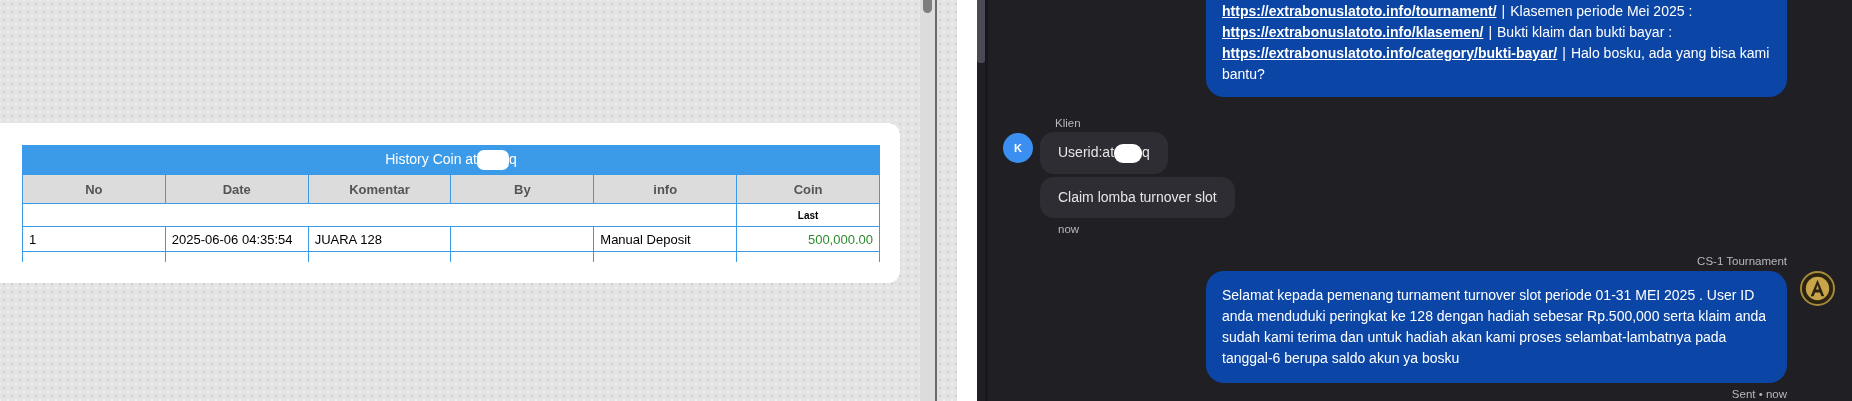 Image resolution: width=1852 pixels, height=401 pixels. I want to click on message-status: Sent • now, so click(1759, 393).